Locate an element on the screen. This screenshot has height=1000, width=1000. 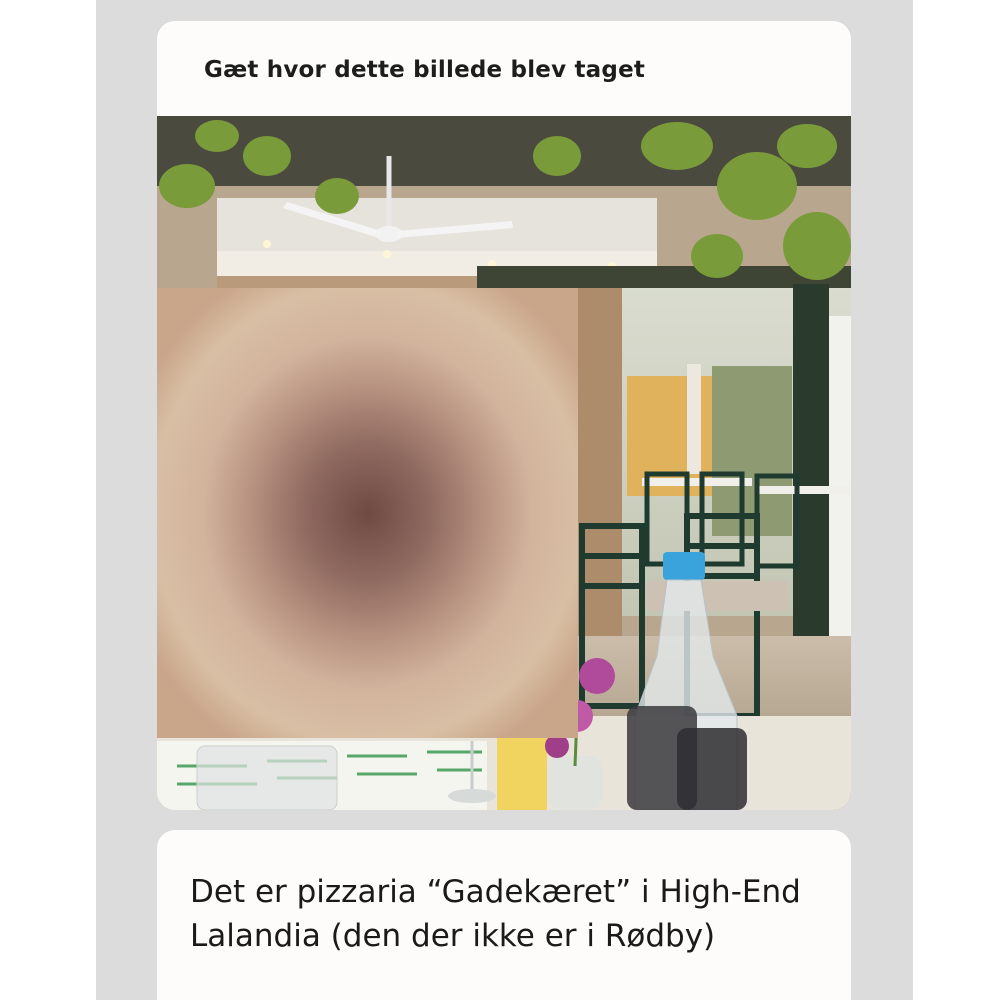
white-column is located at coordinates (694, 419).